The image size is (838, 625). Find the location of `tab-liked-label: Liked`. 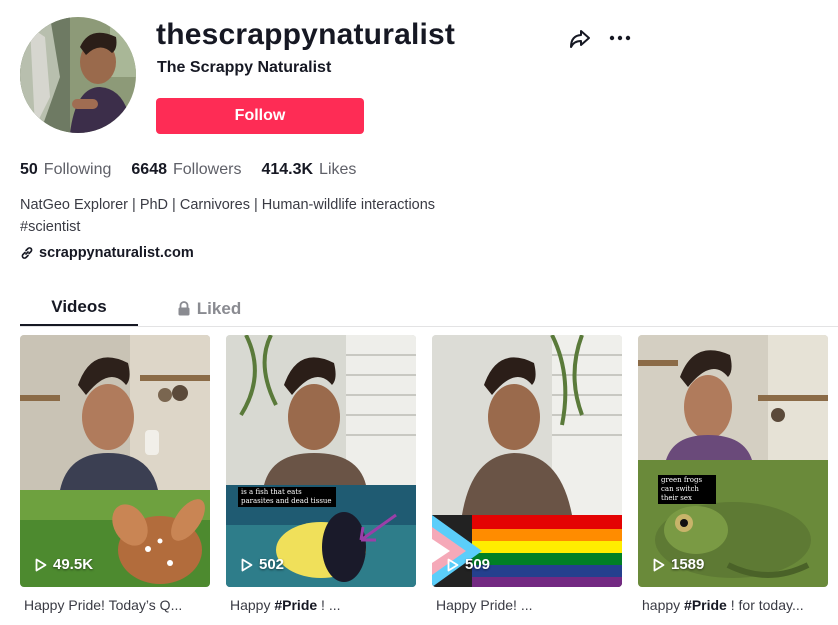

tab-liked-label: Liked is located at coordinates (219, 308).